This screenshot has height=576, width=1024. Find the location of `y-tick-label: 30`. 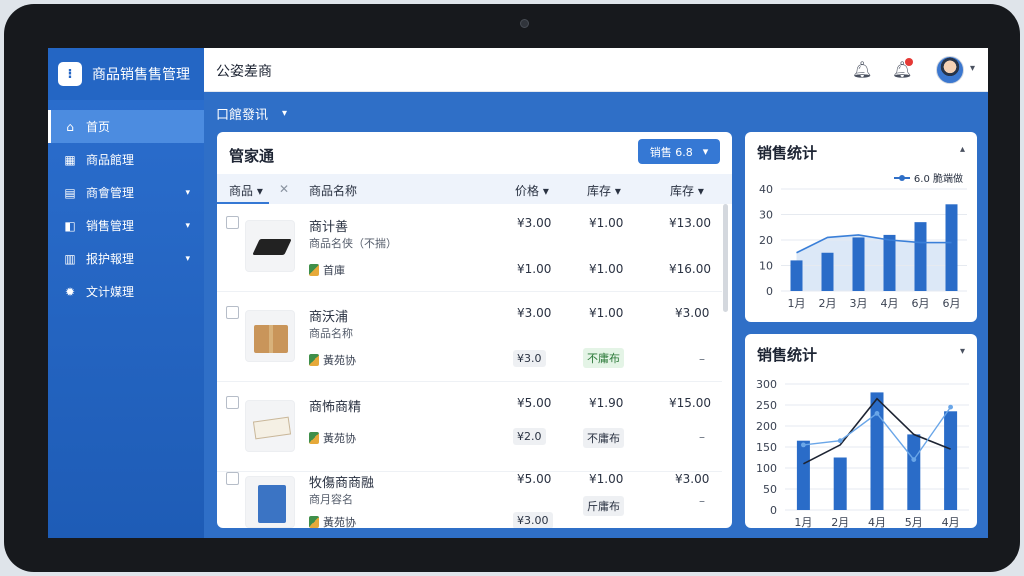

y-tick-label: 30 is located at coordinates (766, 215).